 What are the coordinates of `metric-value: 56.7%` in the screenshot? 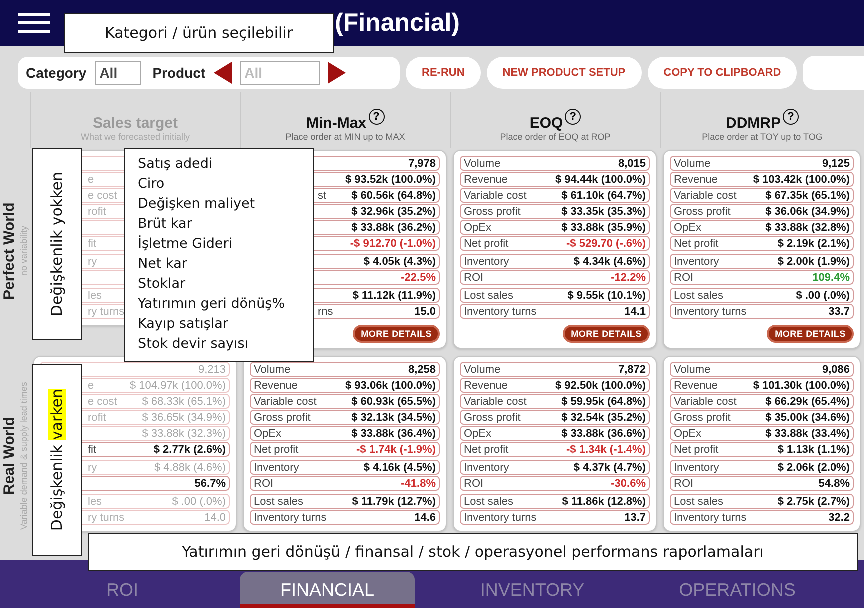 It's located at (210, 484).